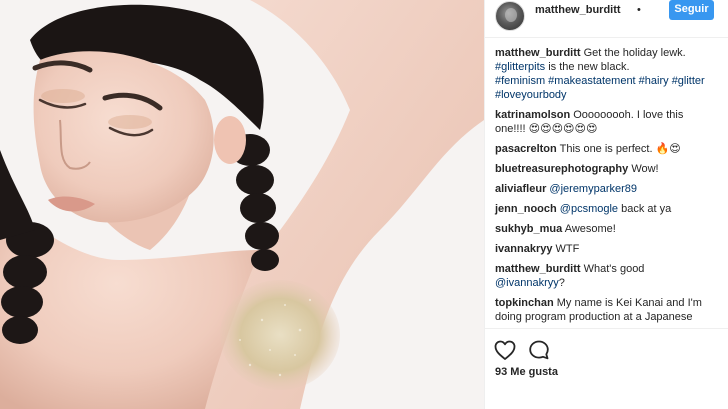 Image resolution: width=728 pixels, height=409 pixels. Describe the element at coordinates (578, 10) in the screenshot. I see `author-username: matthew_burditt` at that location.